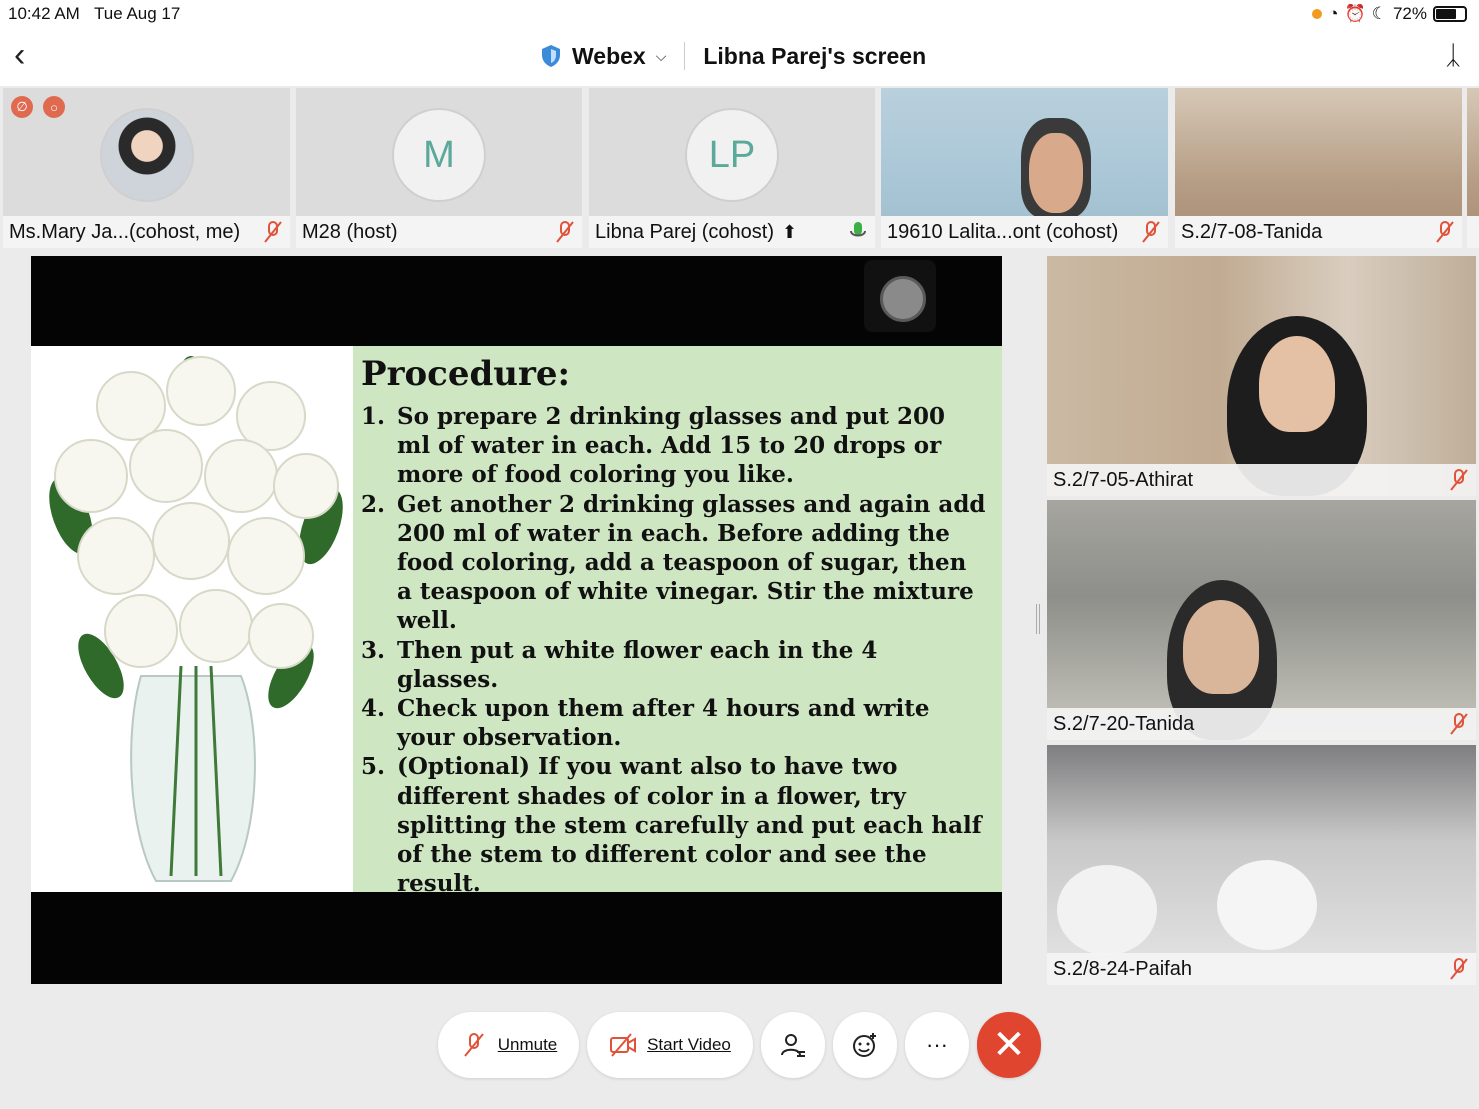  I want to click on step-number: 2., so click(373, 504).